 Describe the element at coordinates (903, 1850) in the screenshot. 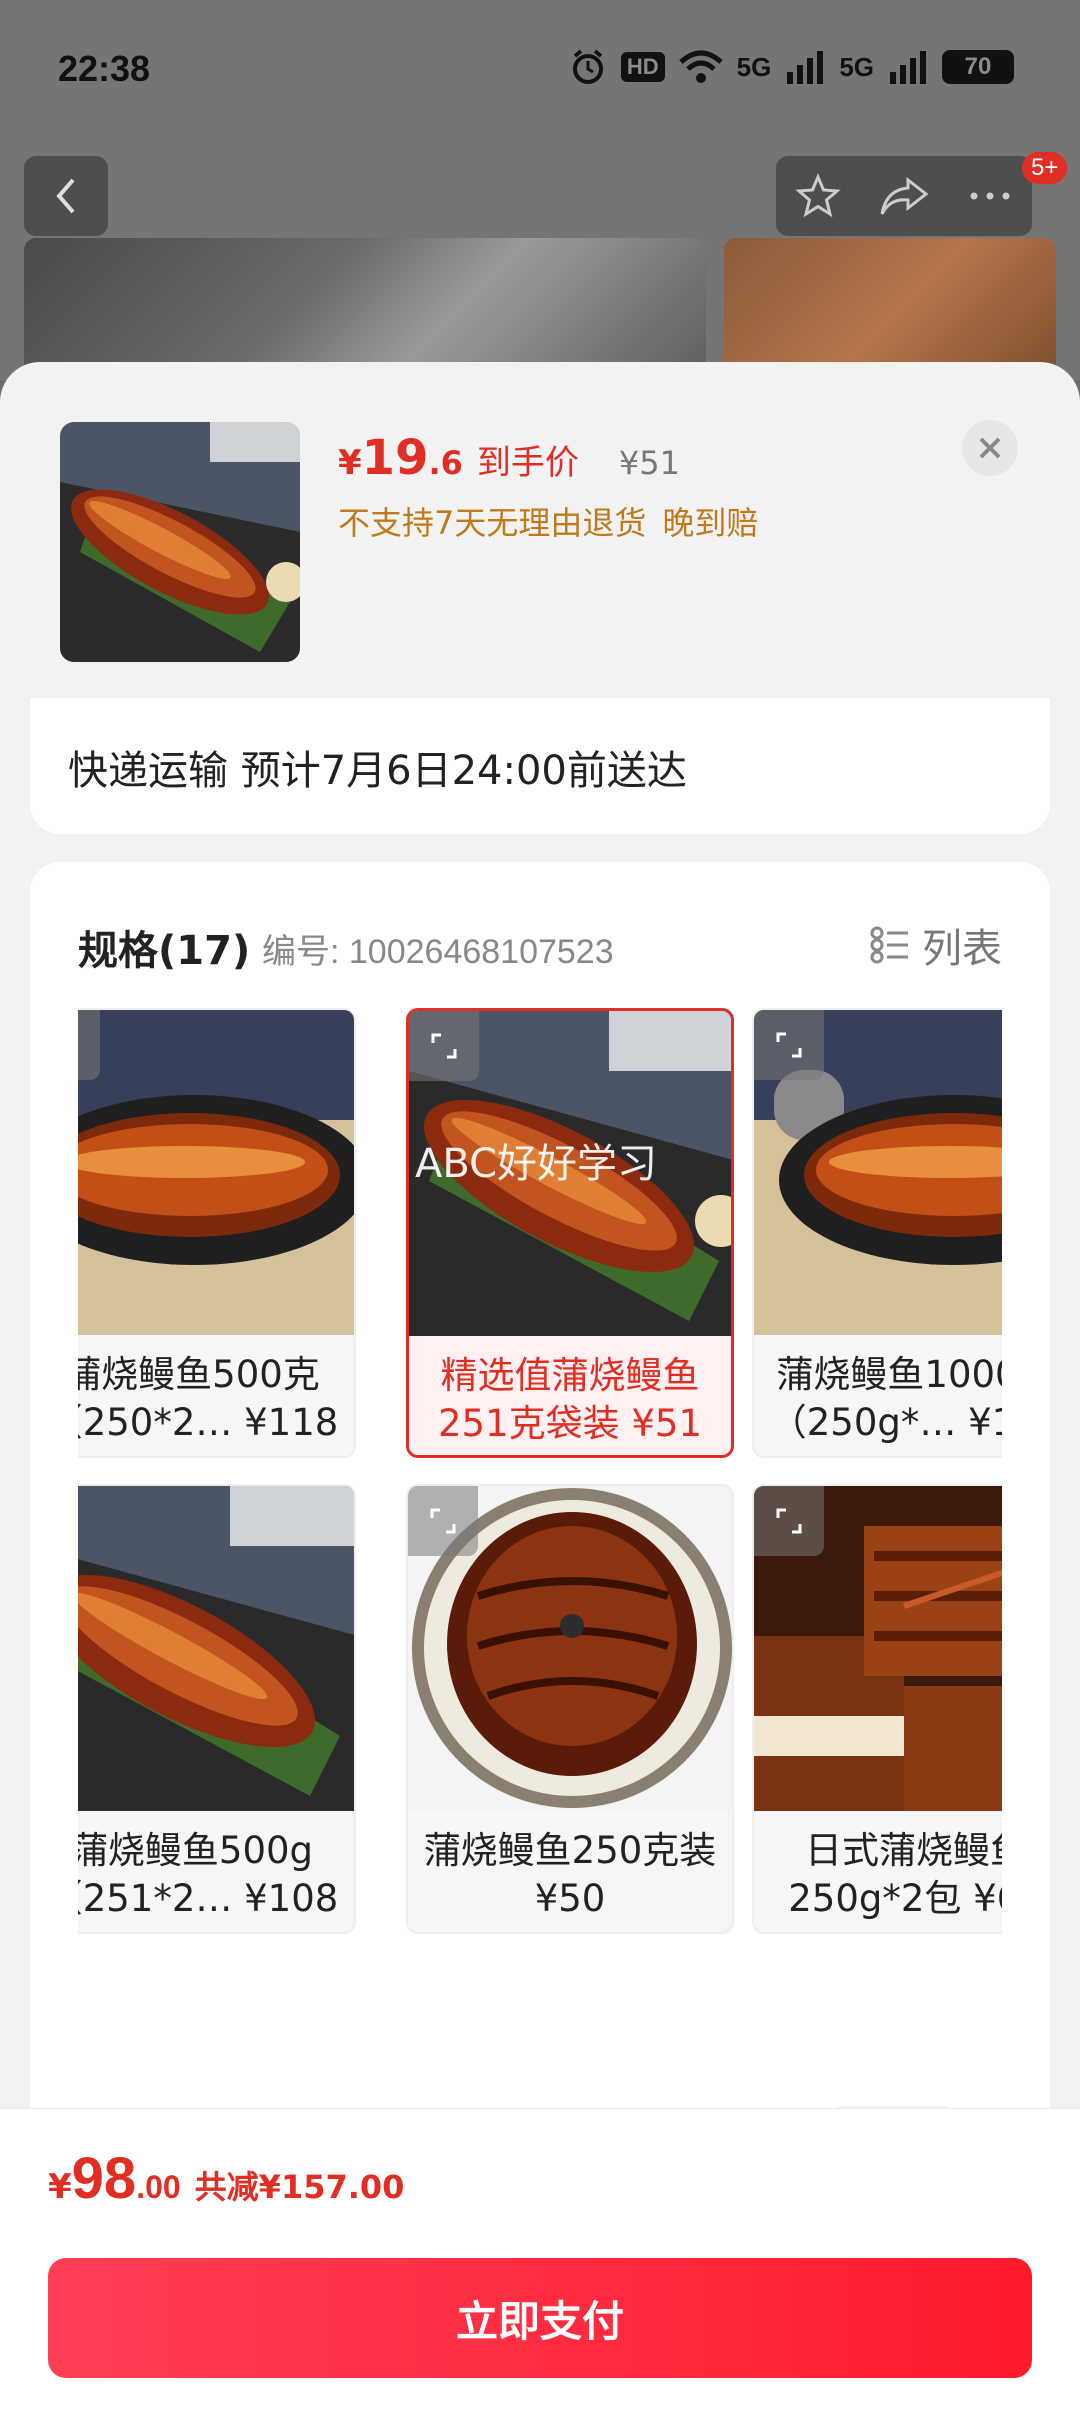

I see `spec-option-name: 日式蒲烧鳗鱼` at that location.